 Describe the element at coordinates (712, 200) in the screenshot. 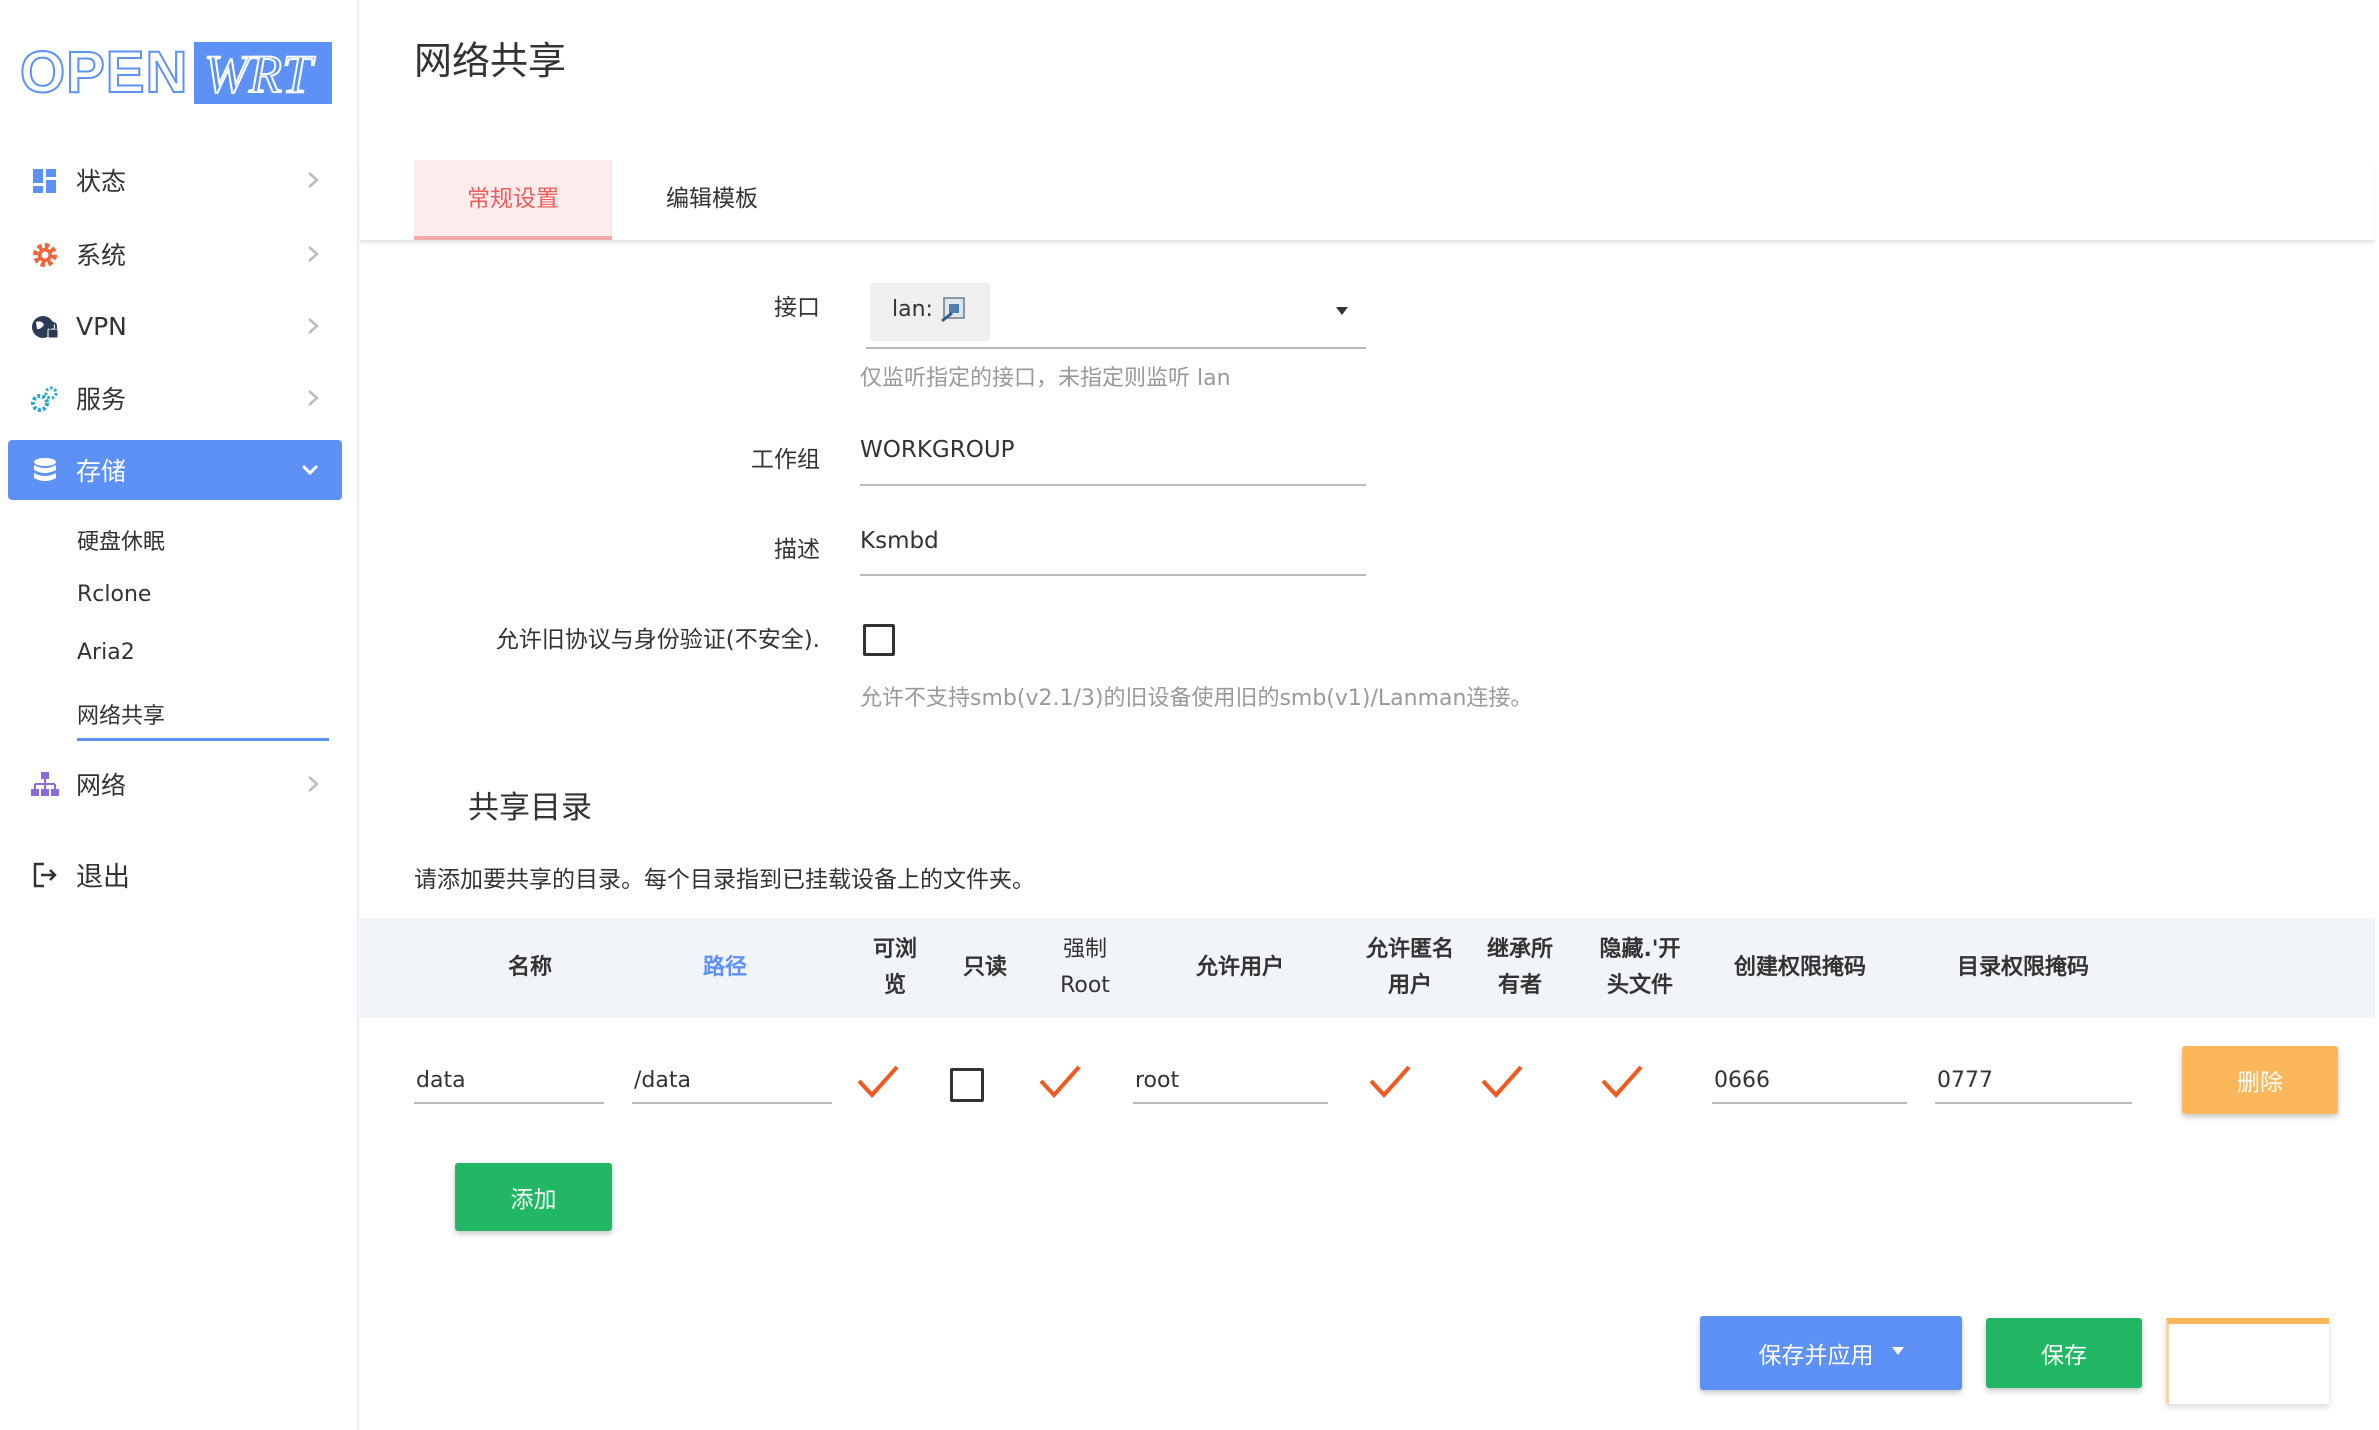

I see `tab-edit-template: 编辑模板` at that location.